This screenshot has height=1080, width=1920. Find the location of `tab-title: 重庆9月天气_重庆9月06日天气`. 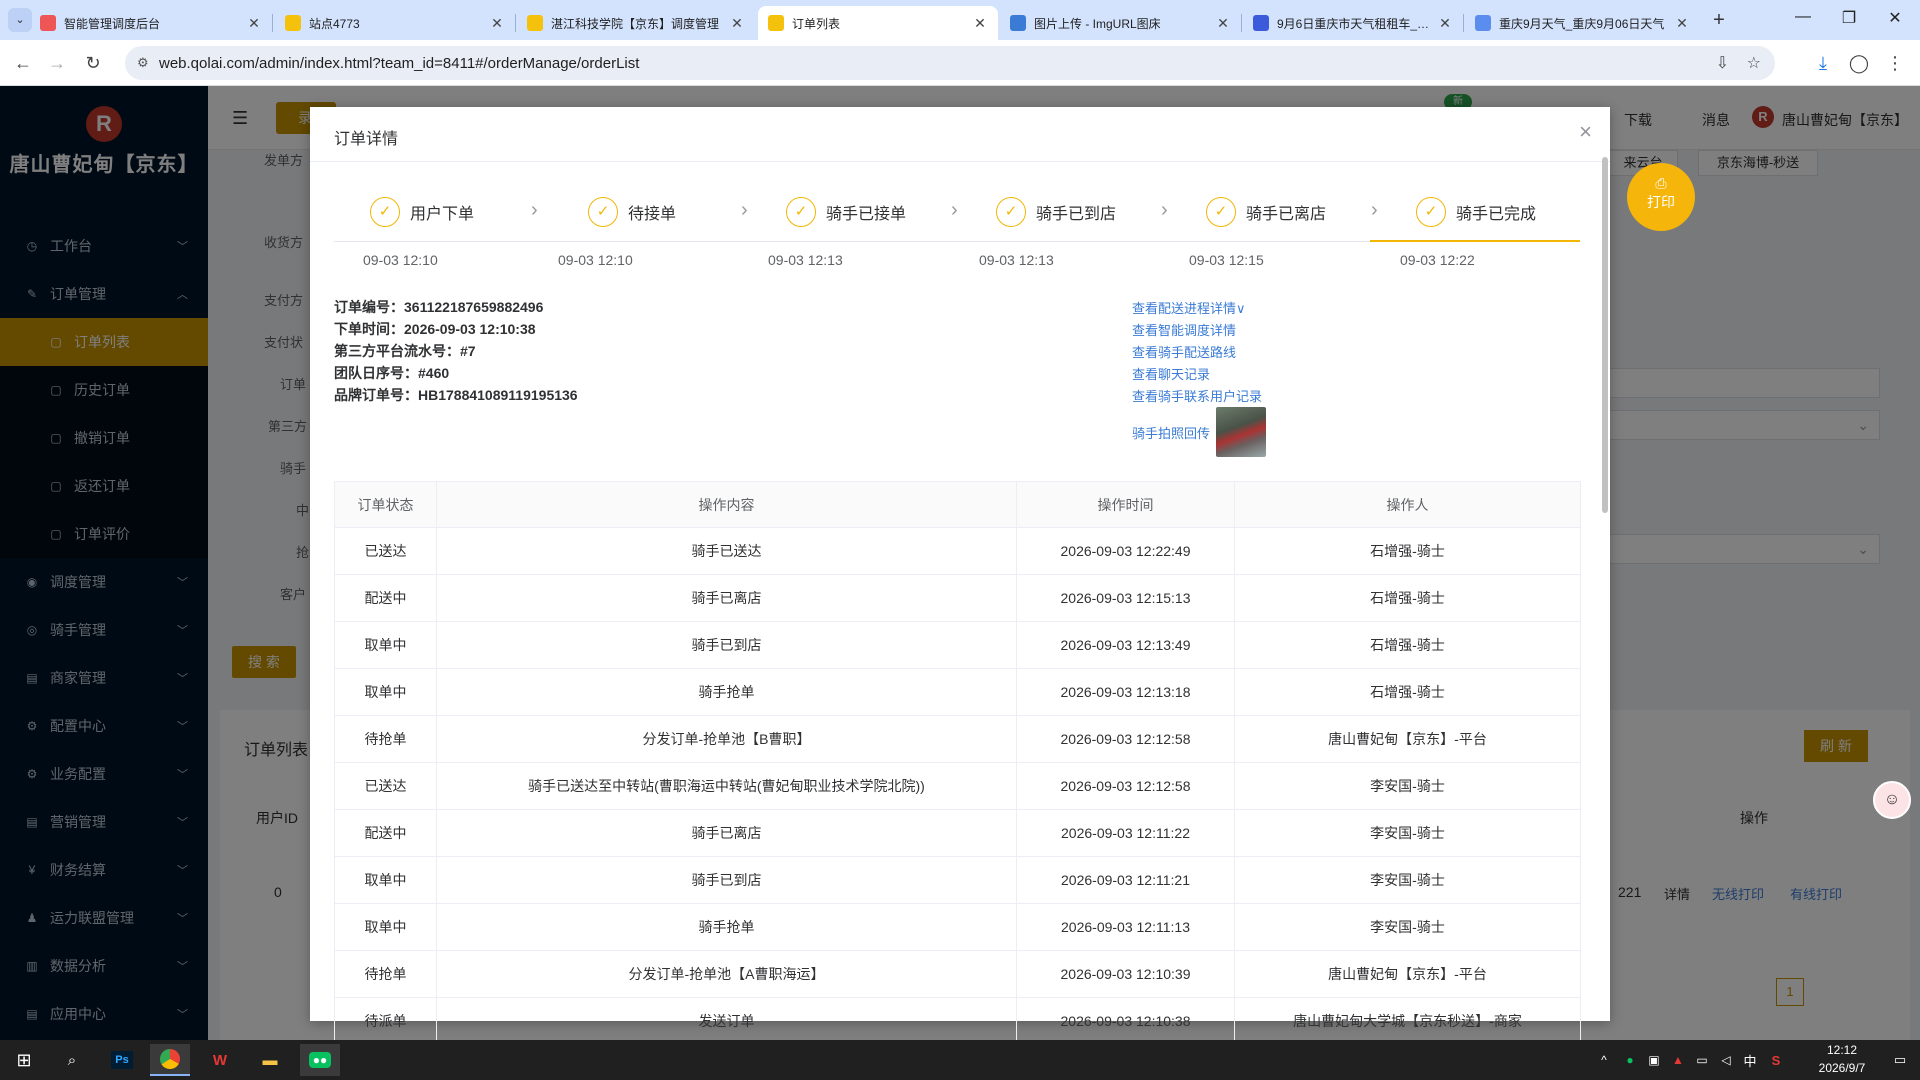

tab-title: 重庆9月天气_重庆9月06日天气 is located at coordinates (1582, 23).